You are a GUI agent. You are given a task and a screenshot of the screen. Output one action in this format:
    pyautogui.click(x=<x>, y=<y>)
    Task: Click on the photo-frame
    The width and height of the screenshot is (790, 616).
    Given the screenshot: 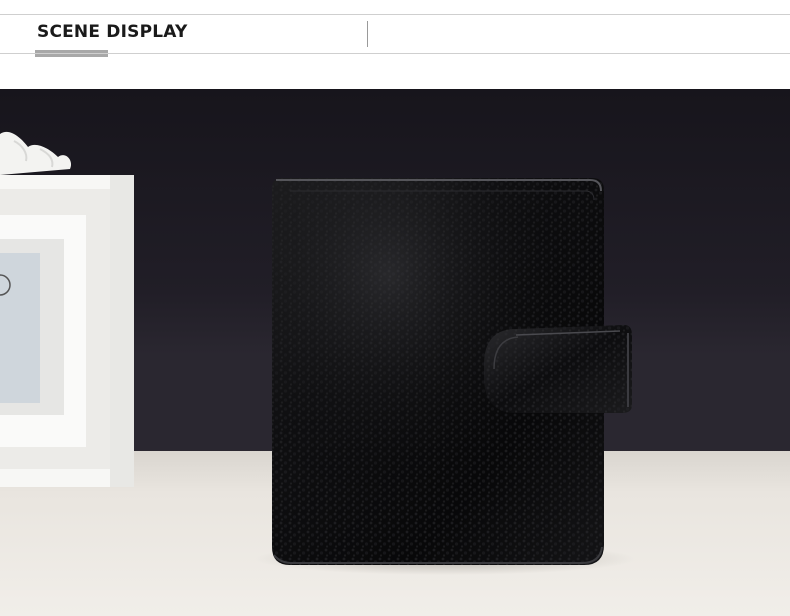 What is the action you would take?
    pyautogui.click(x=67, y=309)
    